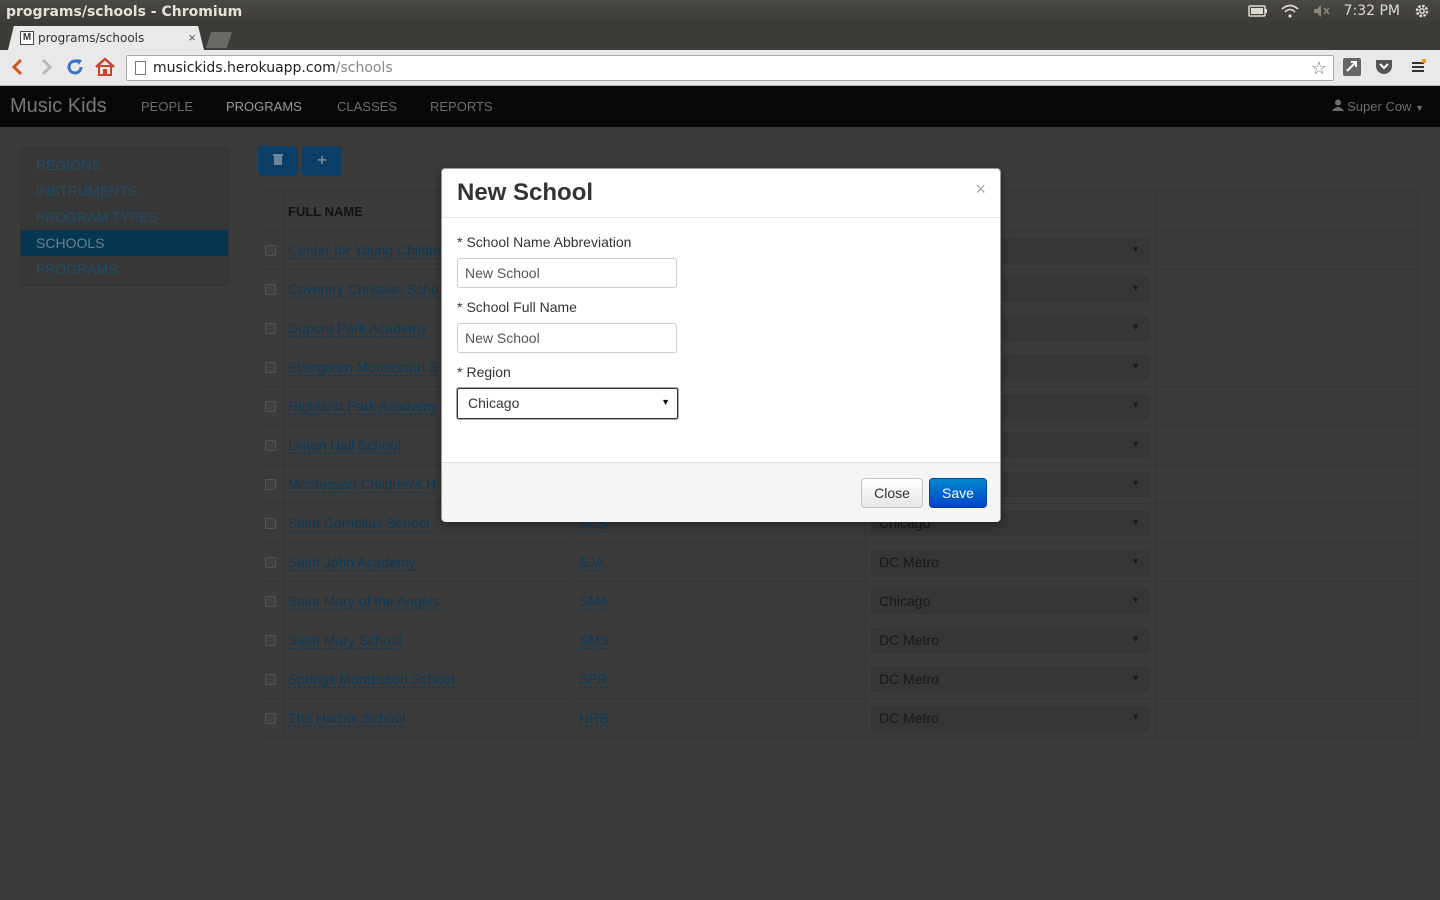  I want to click on sidebar-item-instruments: INSTRUMENTS, so click(124, 191).